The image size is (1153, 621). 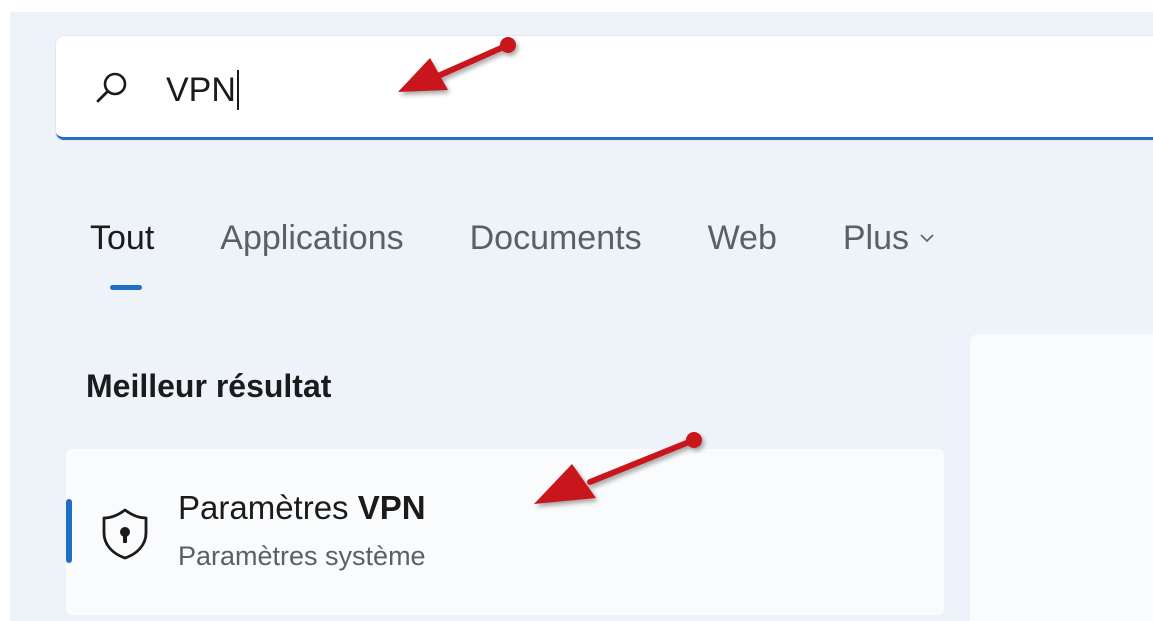 I want to click on tab-applications-label: Applications, so click(x=312, y=237).